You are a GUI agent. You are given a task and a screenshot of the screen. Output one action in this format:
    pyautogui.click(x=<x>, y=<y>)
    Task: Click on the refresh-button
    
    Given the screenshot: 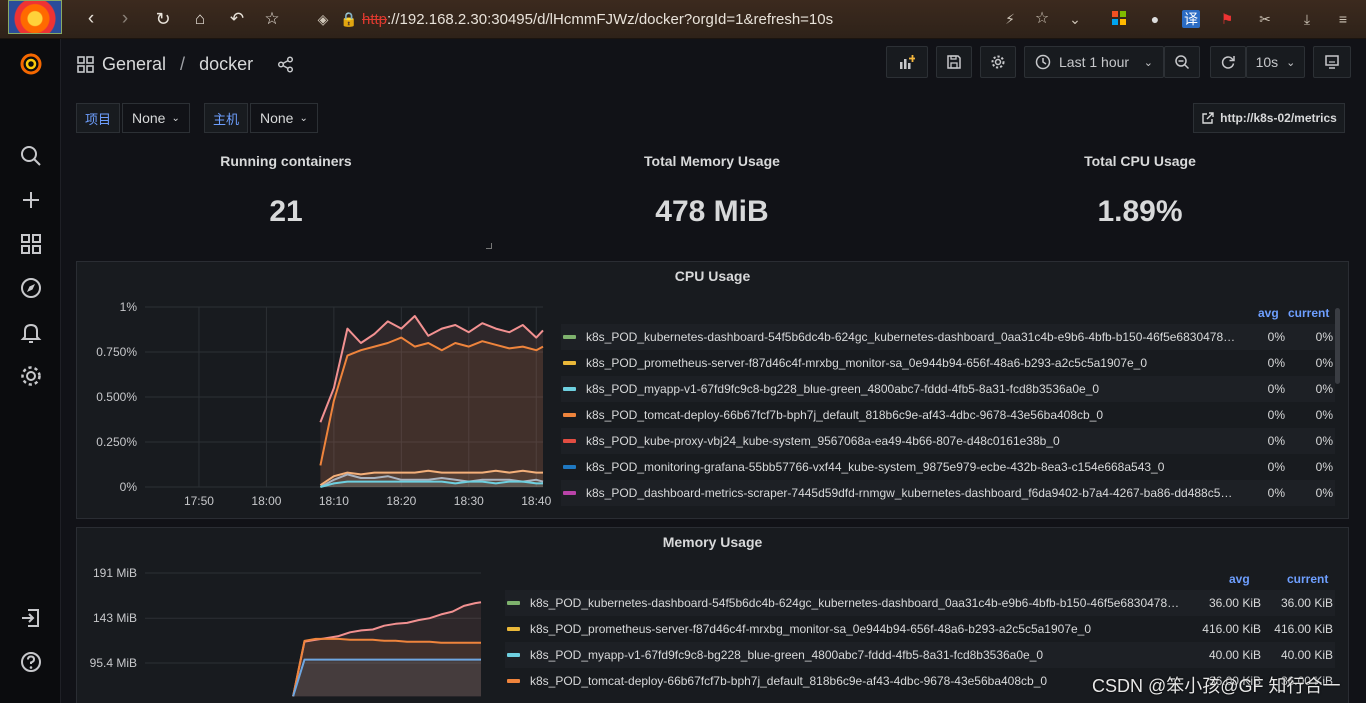 What is the action you would take?
    pyautogui.click(x=1228, y=62)
    